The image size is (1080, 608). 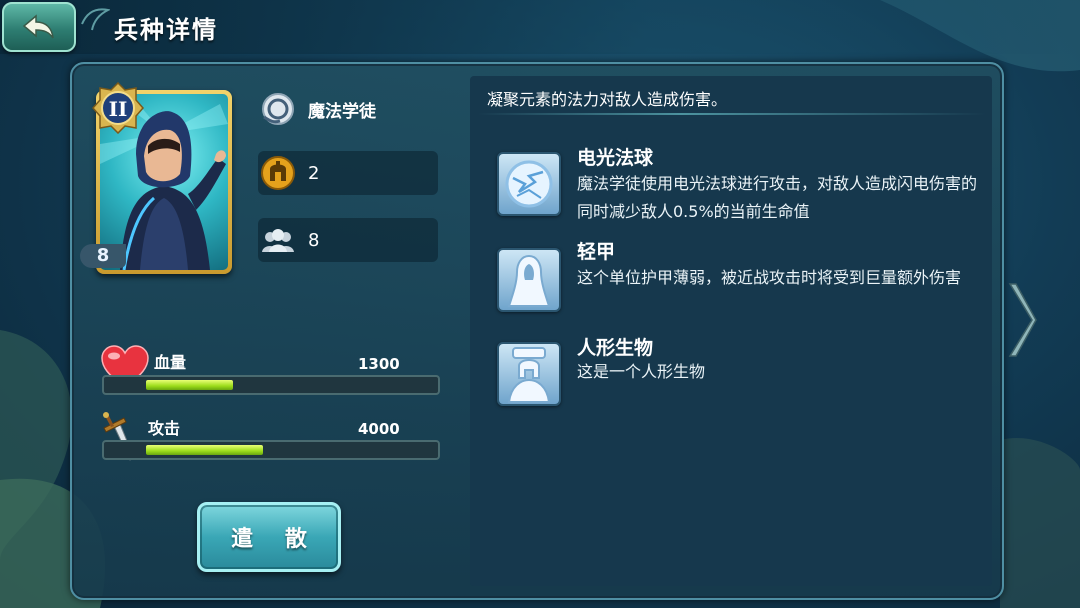 What do you see at coordinates (607, 99) in the screenshot?
I see `unit-description: 凝聚元素的法力对敌人造成伤害。` at bounding box center [607, 99].